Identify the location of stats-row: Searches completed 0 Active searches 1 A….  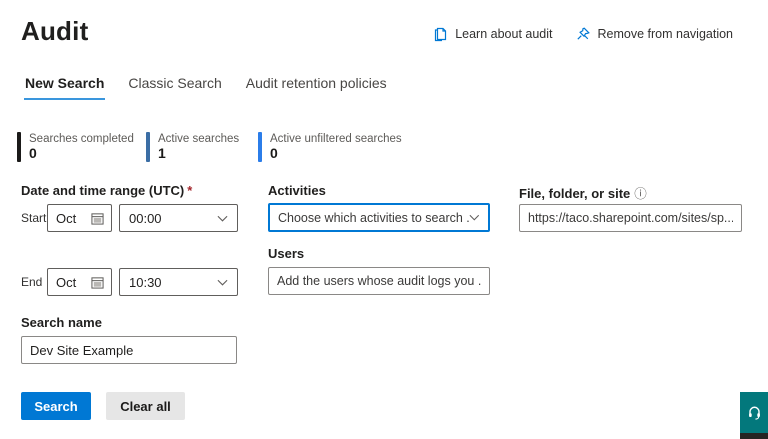
(384, 148).